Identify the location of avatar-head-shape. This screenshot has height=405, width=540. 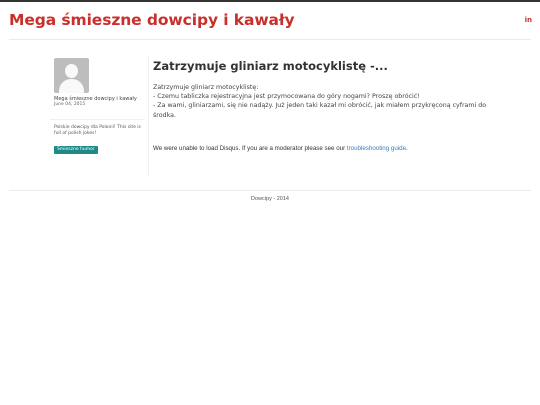
(71, 71).